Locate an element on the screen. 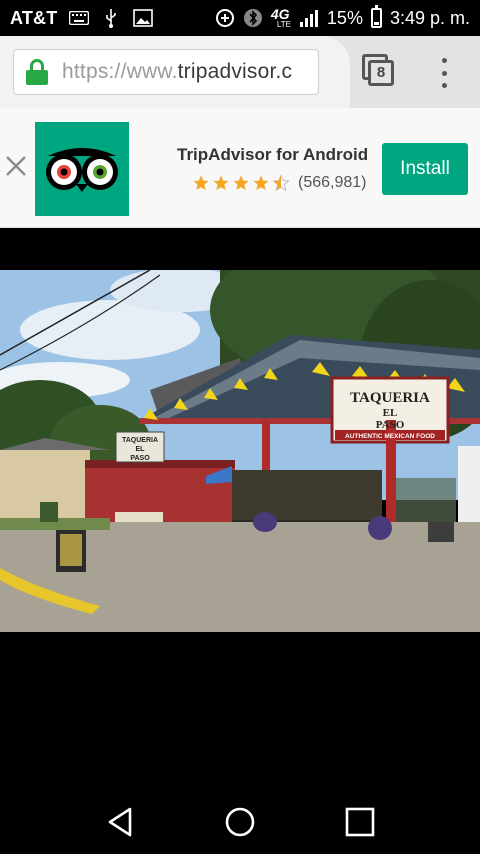  sign-subtitle: AUTHENTIC MEXICAN FOOD is located at coordinates (390, 436).